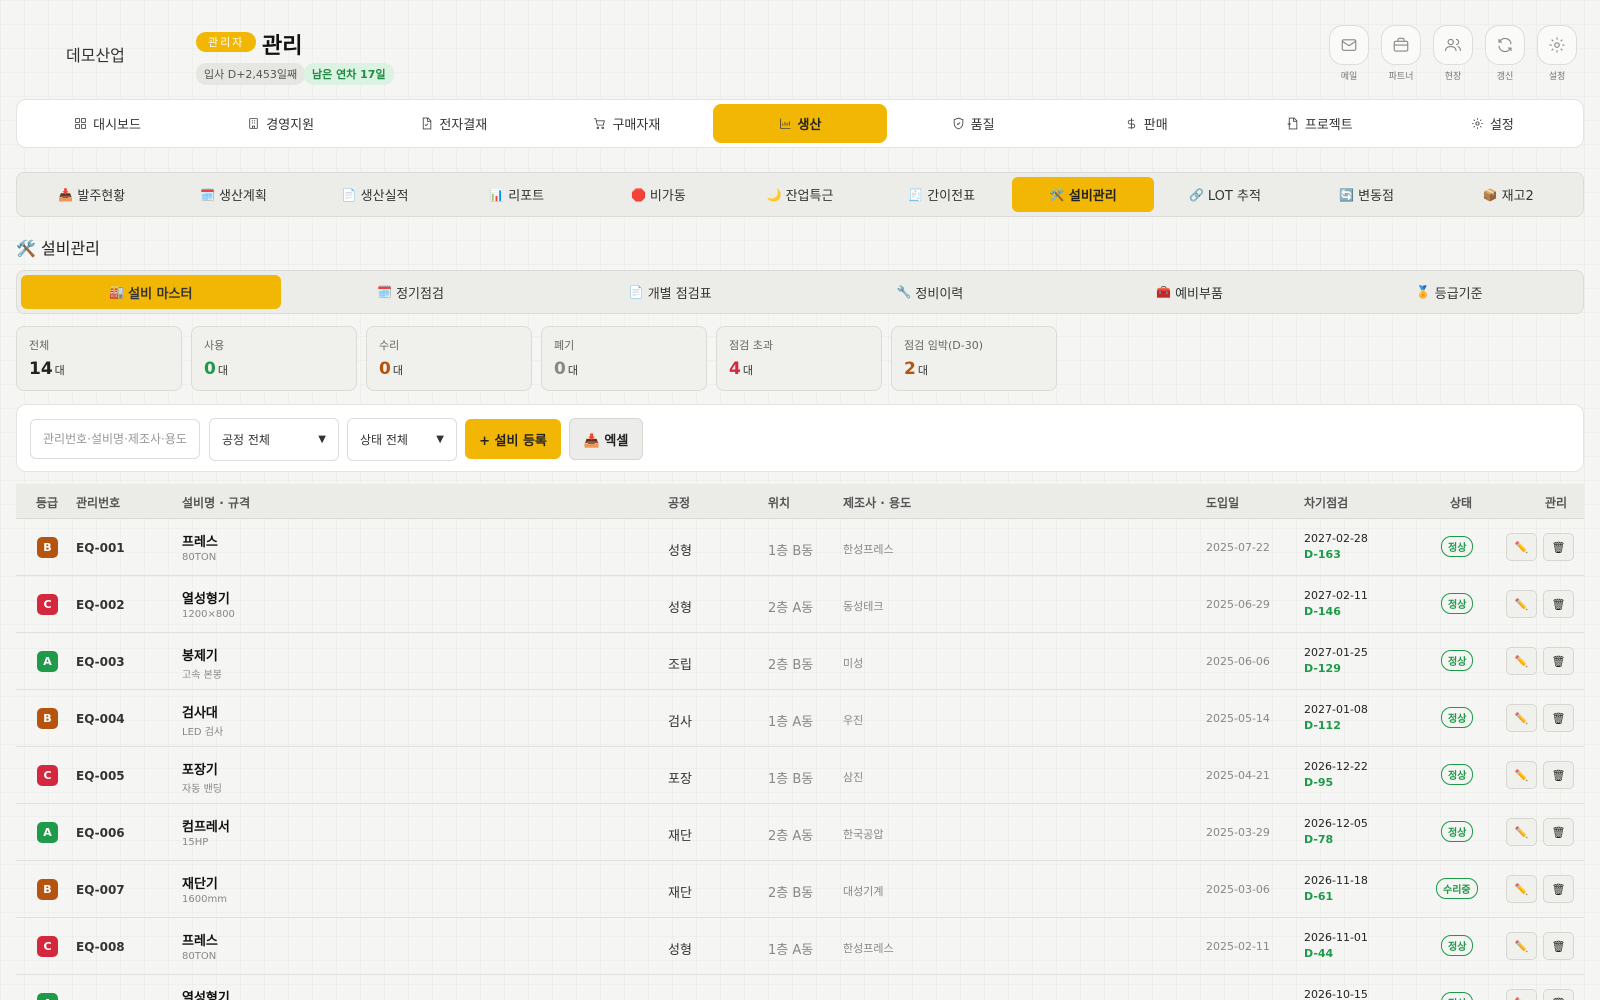  I want to click on intro-date: 2025-04-21, so click(1238, 775).